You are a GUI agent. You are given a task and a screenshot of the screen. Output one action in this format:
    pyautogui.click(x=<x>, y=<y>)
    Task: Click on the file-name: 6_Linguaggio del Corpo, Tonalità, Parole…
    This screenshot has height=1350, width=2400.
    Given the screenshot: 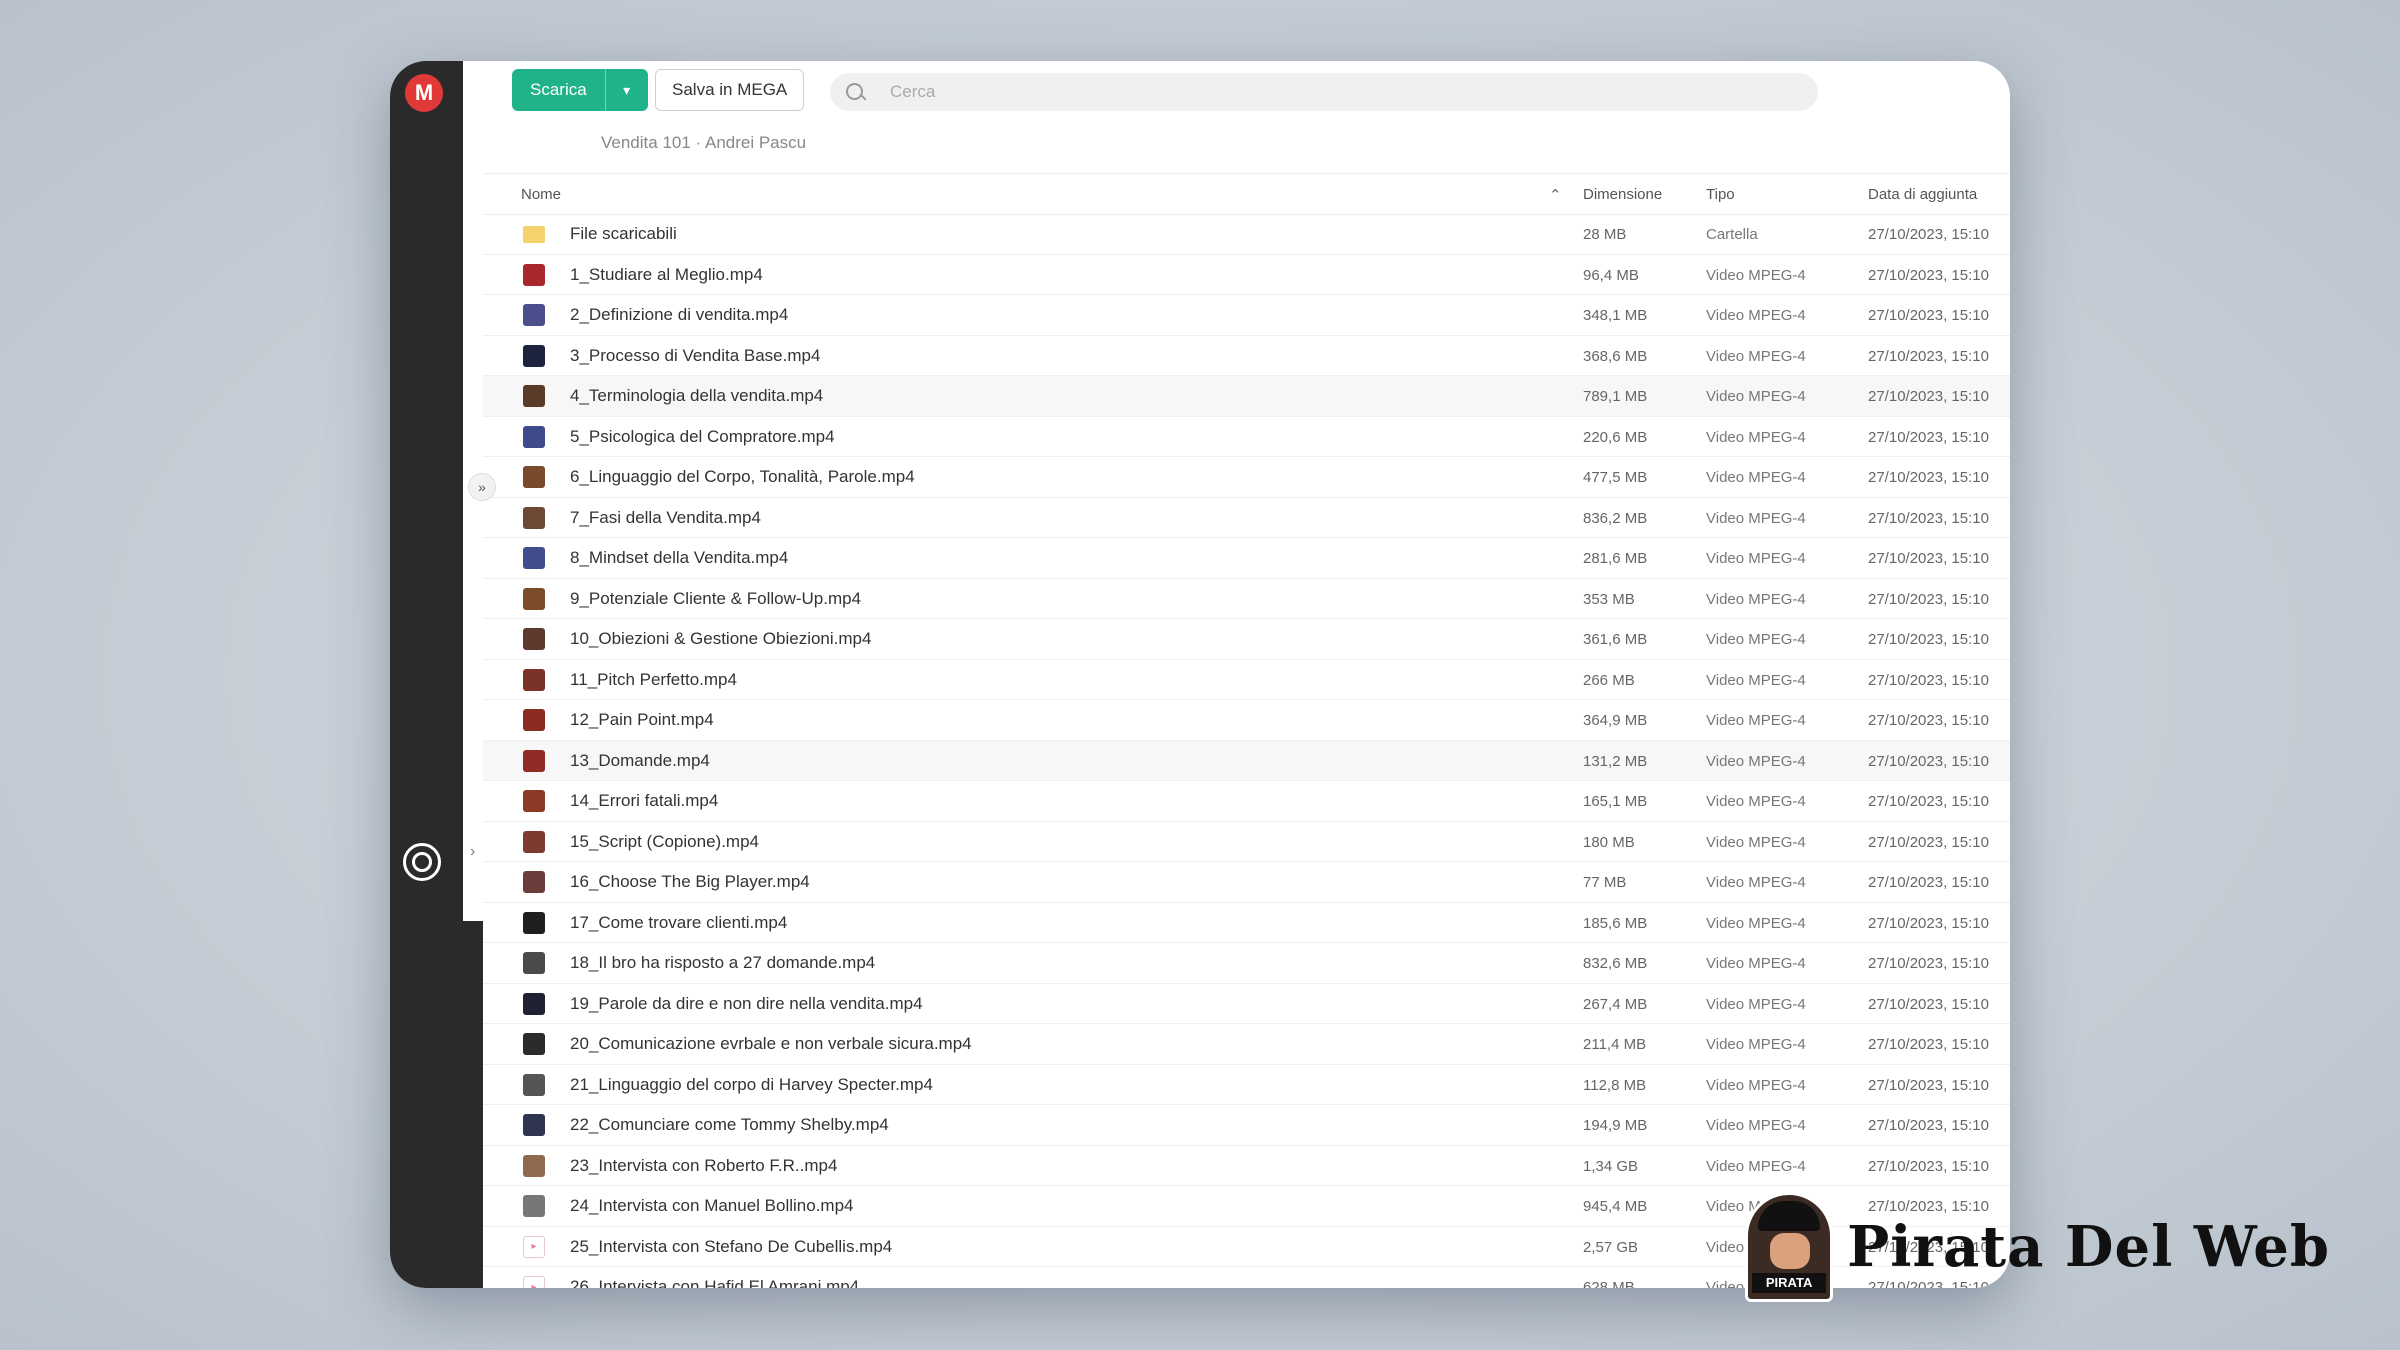 What is the action you would take?
    pyautogui.click(x=742, y=476)
    